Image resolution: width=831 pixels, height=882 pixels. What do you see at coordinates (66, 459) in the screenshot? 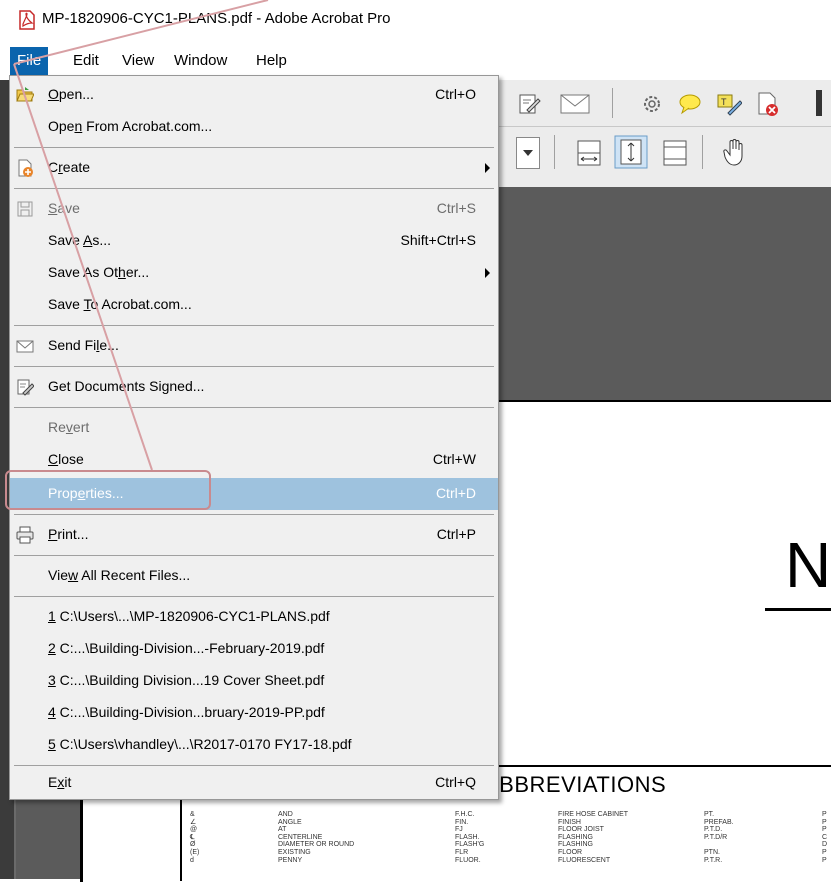
I see `menu-item-label: Close` at bounding box center [66, 459].